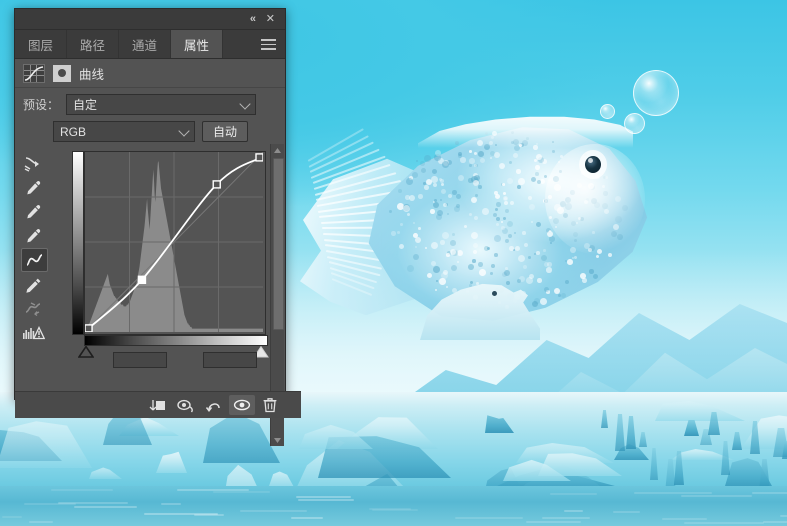  What do you see at coordinates (277, 150) in the screenshot?
I see `scroll-up-arrow-icon` at bounding box center [277, 150].